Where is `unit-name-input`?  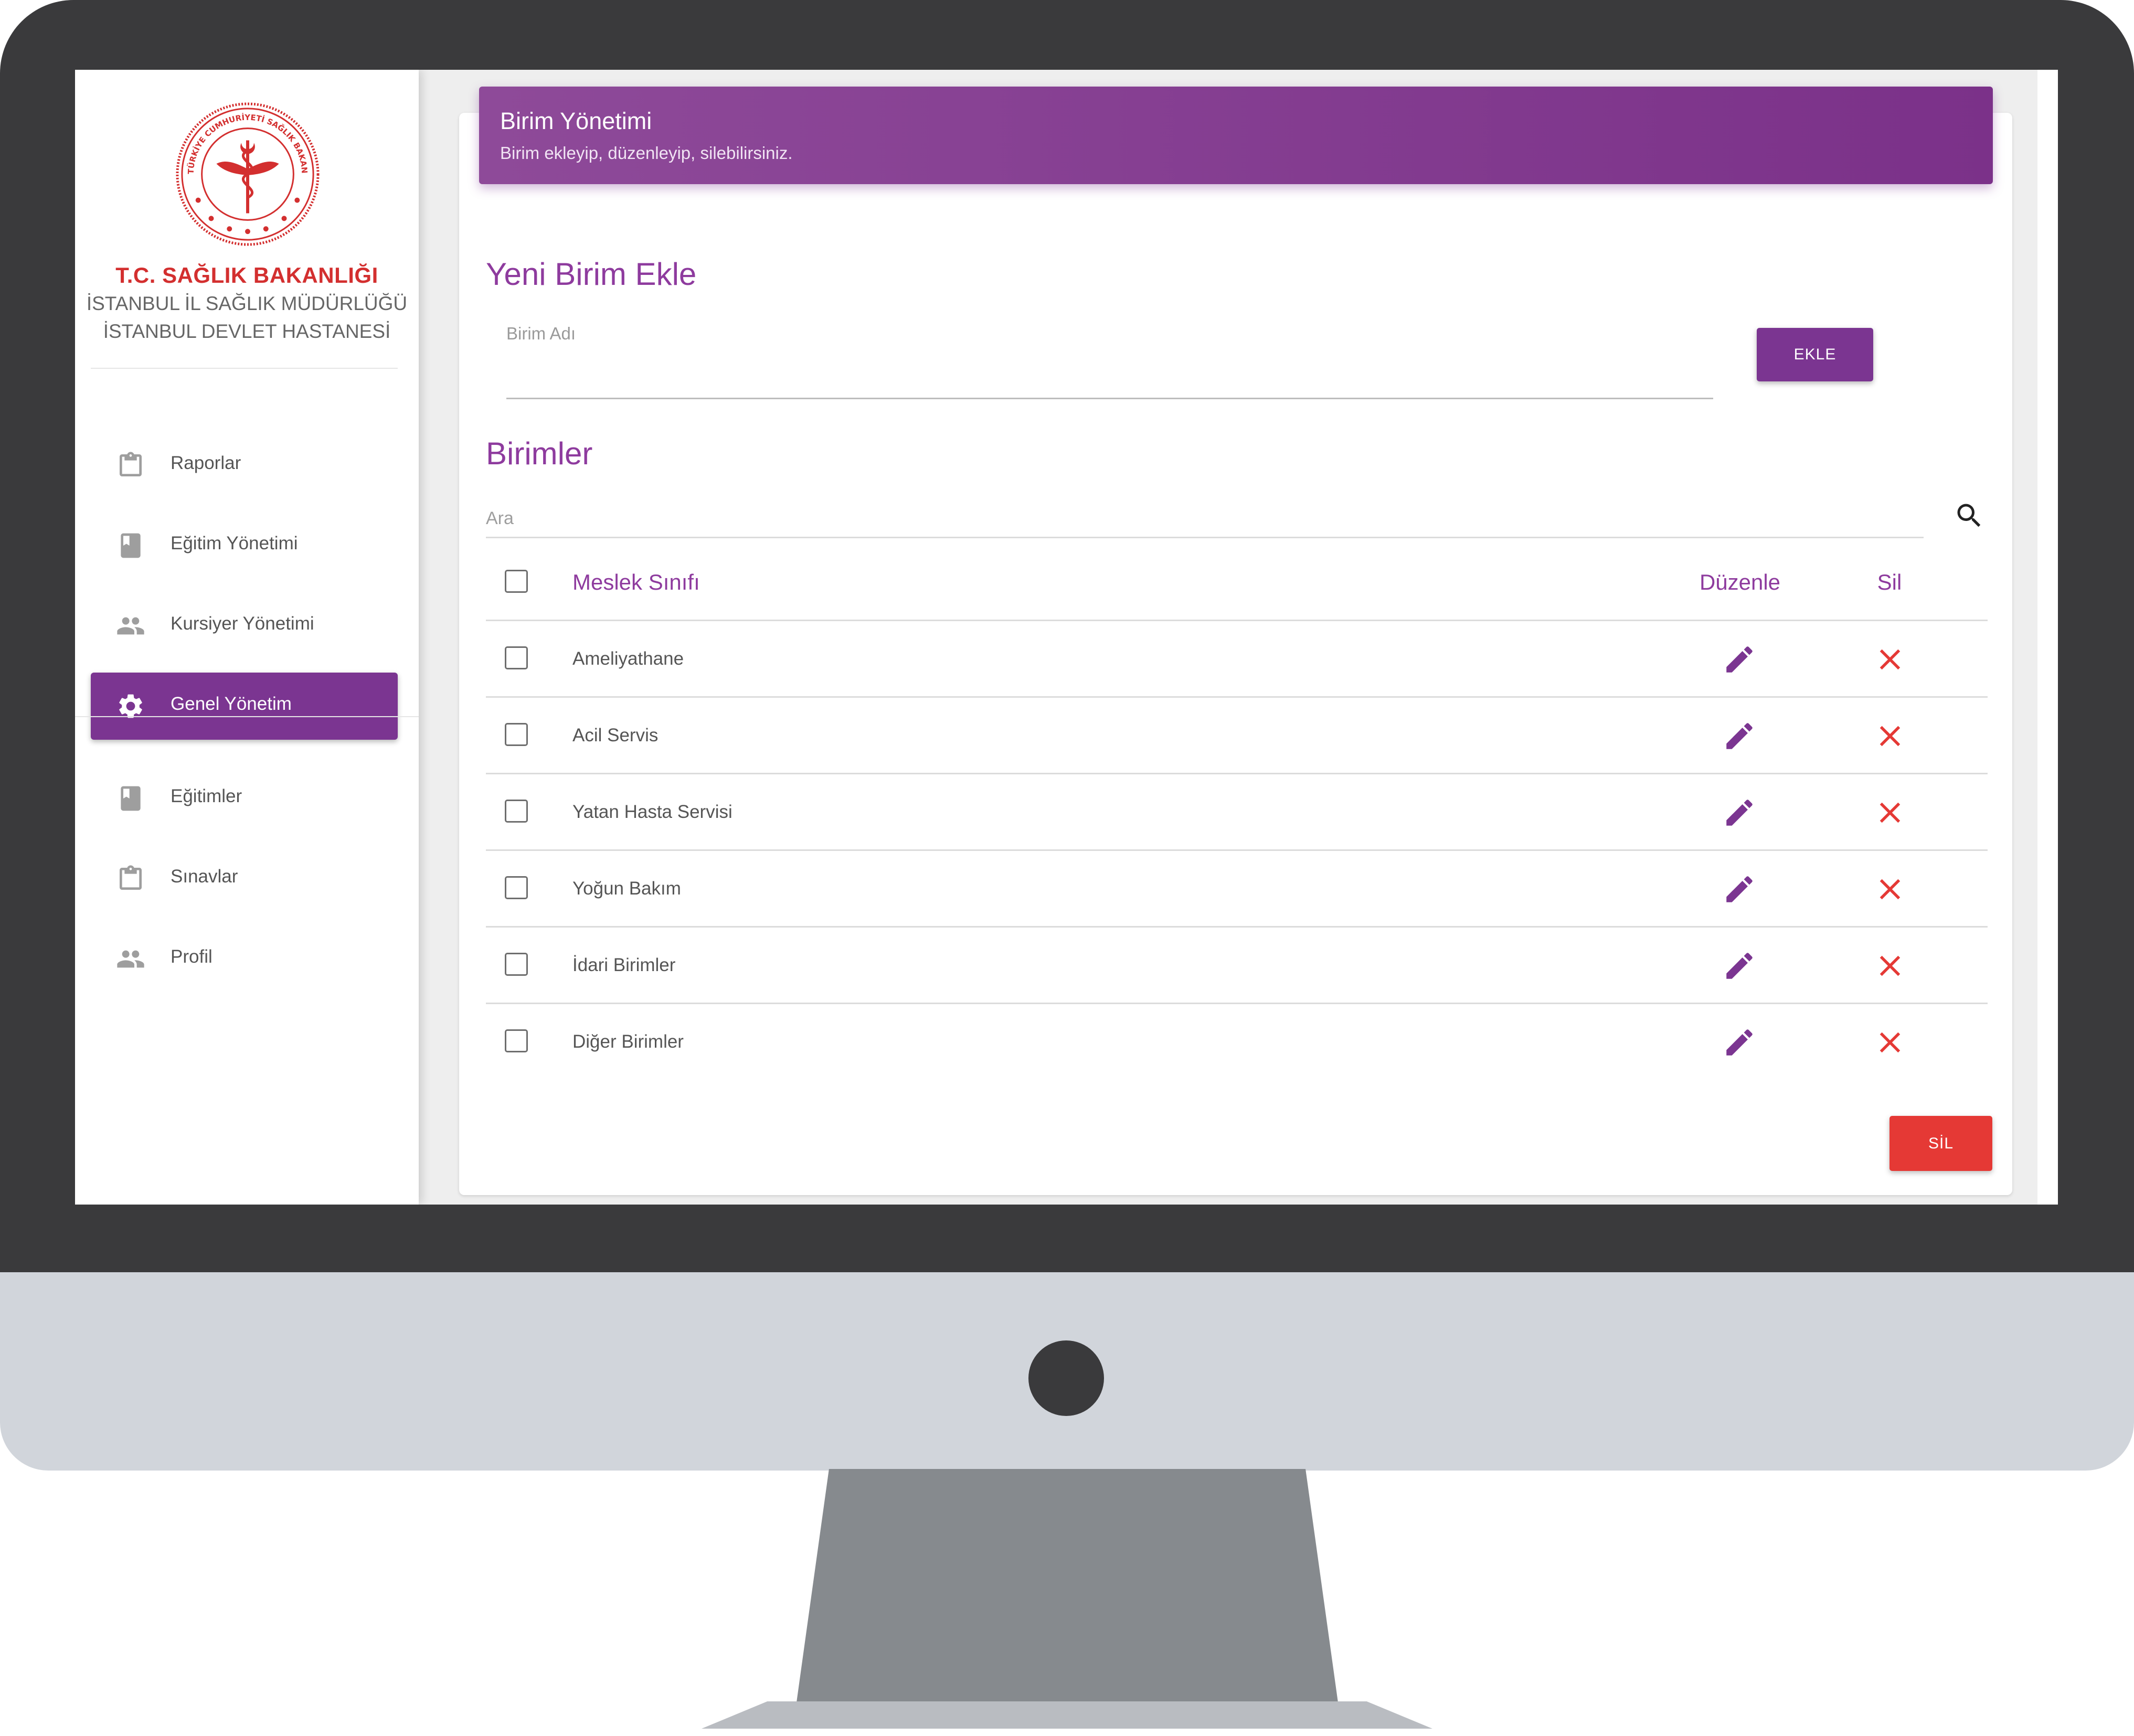 unit-name-input is located at coordinates (1109, 373).